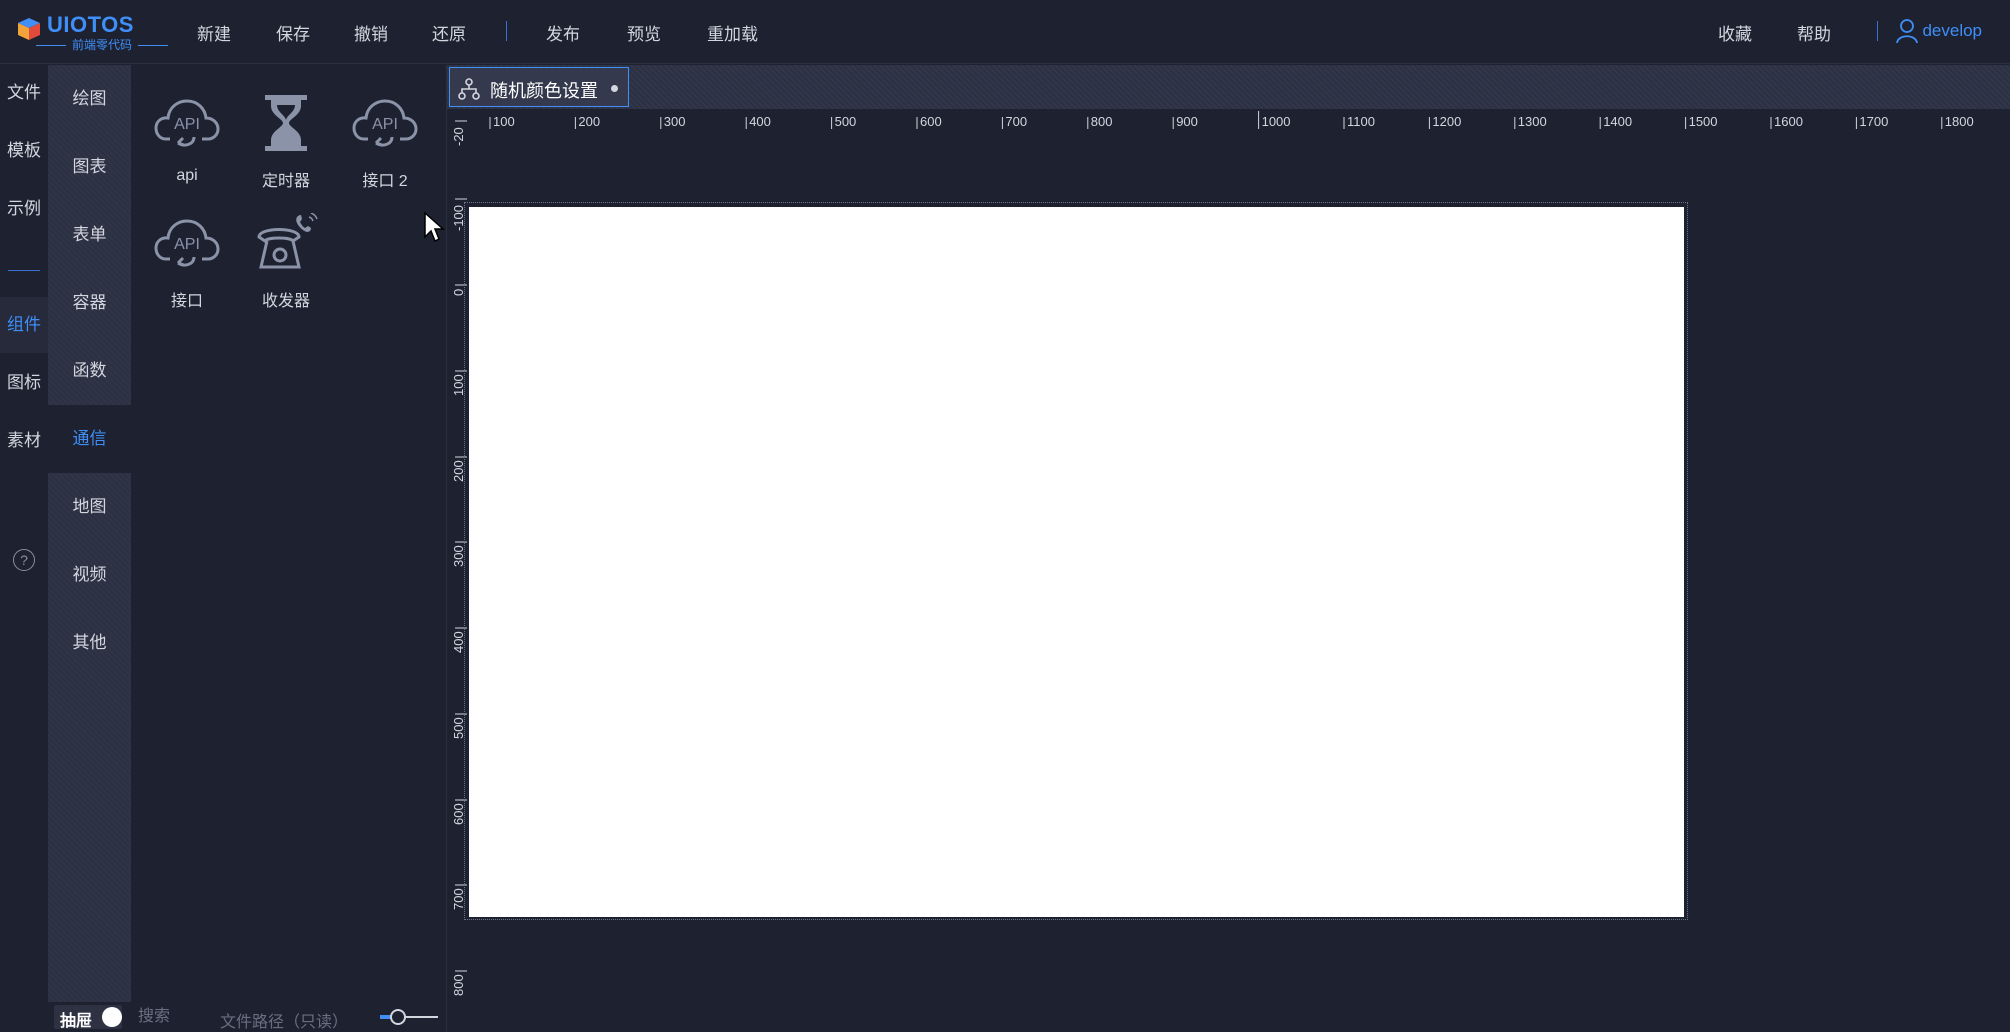 The image size is (2010, 1032). What do you see at coordinates (1228, 87) in the screenshot?
I see `tab-strip: 随机颜色设置` at bounding box center [1228, 87].